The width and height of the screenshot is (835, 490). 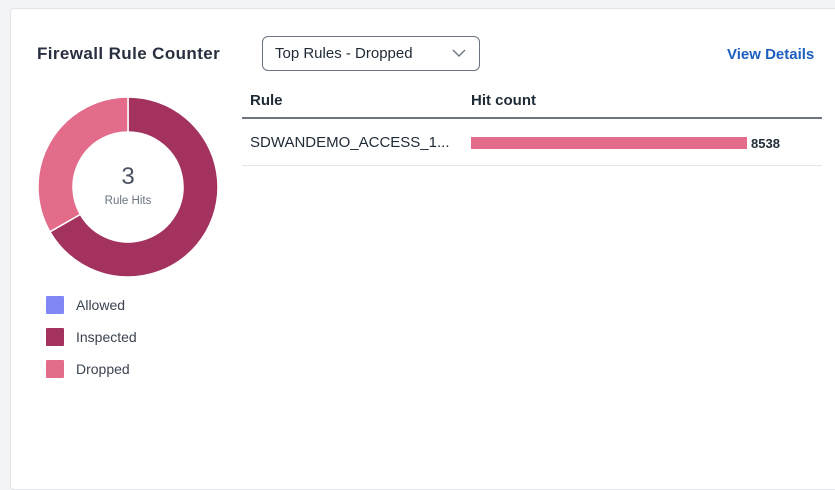 What do you see at coordinates (765, 143) in the screenshot?
I see `hit-count-value: 8538` at bounding box center [765, 143].